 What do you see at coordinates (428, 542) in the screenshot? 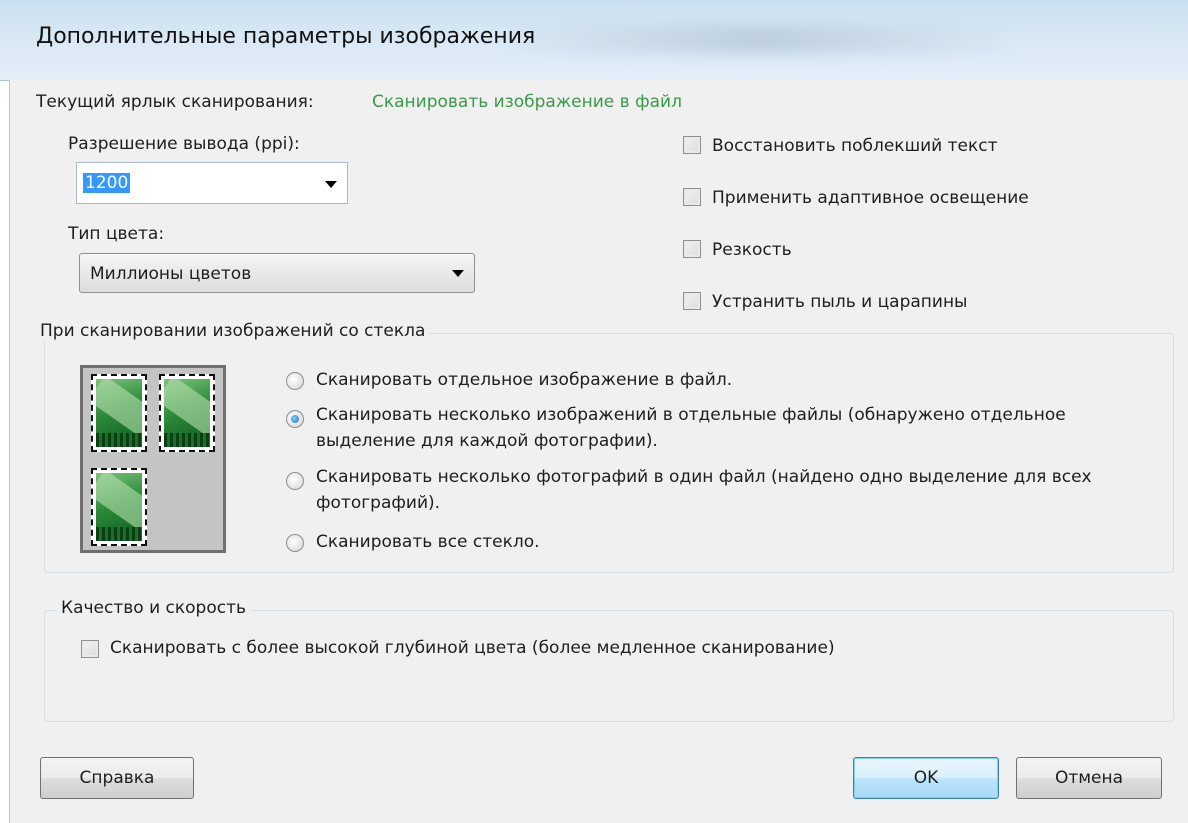
I see `radio-entire-glass-label: Сканировать все стекло.` at bounding box center [428, 542].